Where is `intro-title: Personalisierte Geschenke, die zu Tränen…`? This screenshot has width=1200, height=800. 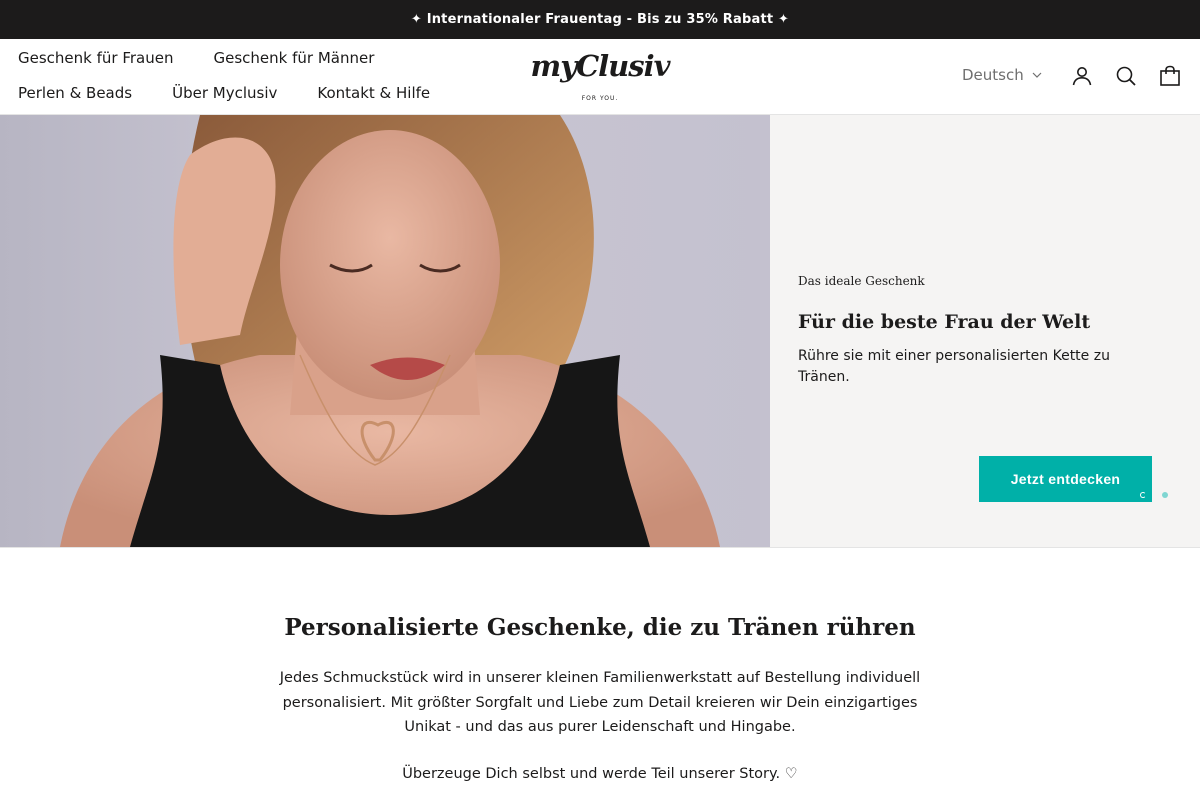
intro-title: Personalisierte Geschenke, die zu Tränen… is located at coordinates (600, 627).